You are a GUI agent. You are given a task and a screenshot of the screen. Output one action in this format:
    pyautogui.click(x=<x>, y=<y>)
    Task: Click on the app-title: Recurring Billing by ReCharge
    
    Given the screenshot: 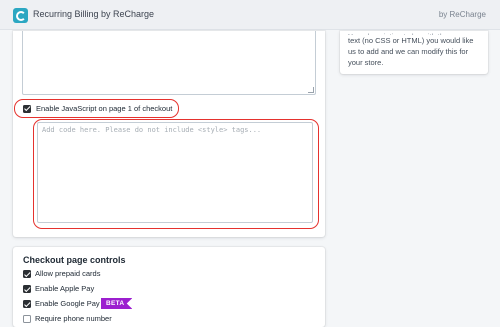 What is the action you would take?
    pyautogui.click(x=94, y=14)
    